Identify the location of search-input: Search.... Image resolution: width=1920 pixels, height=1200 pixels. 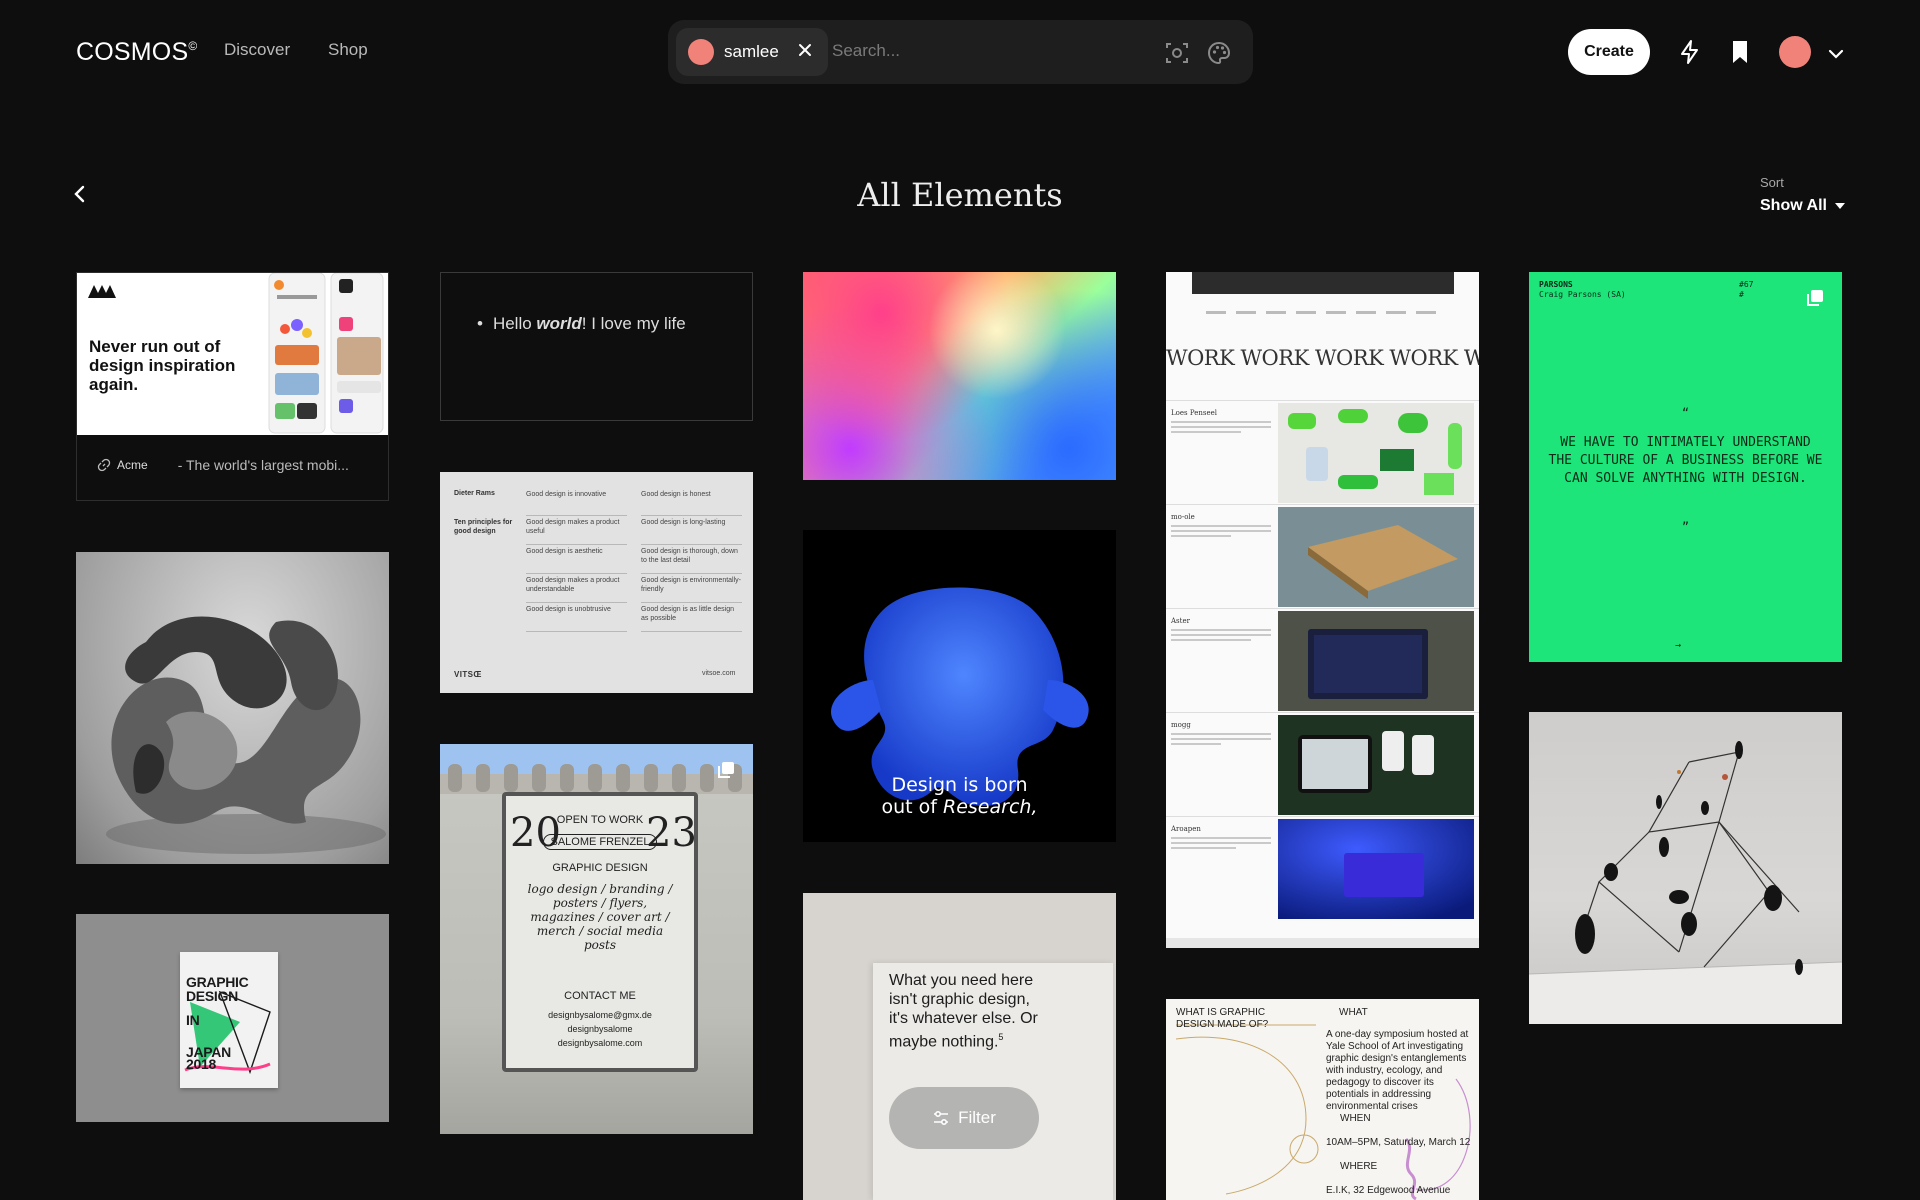
(866, 51).